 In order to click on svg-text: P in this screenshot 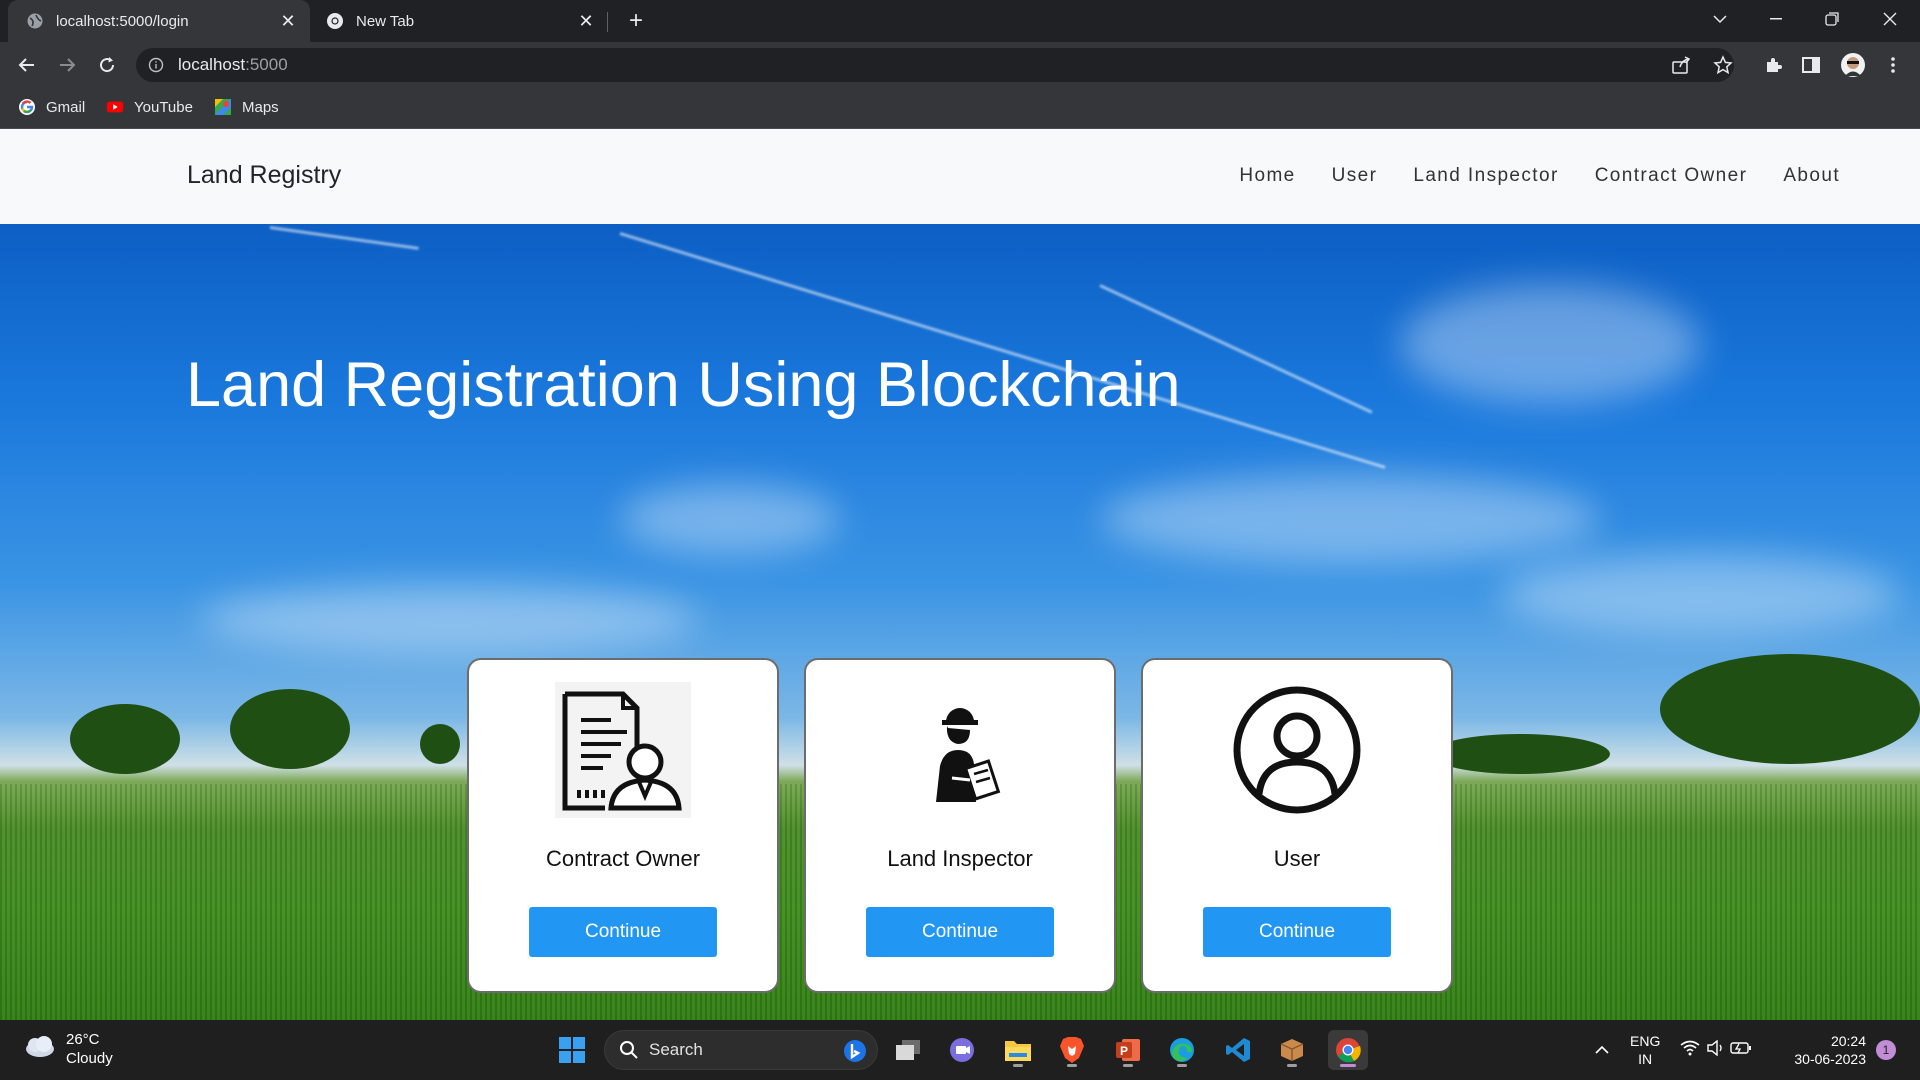, I will do `click(1124, 1051)`.